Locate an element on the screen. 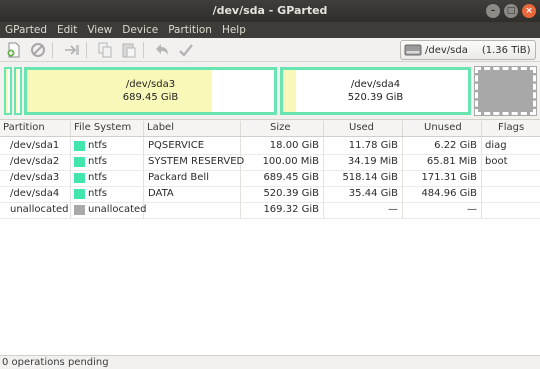  menu-view: View is located at coordinates (100, 30).